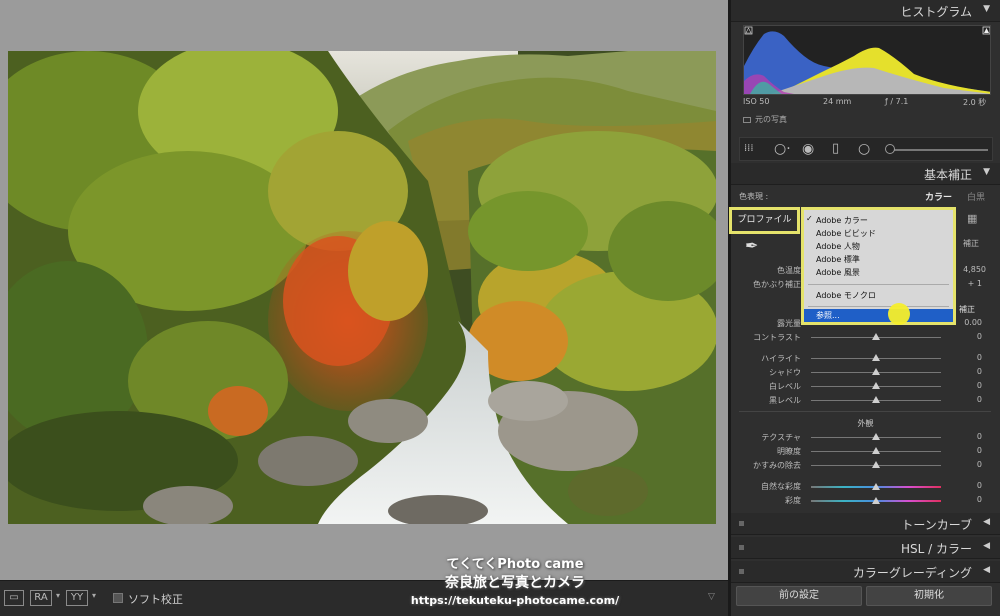 The height and width of the screenshot is (616, 1000). I want to click on saturation-value: 0, so click(967, 499).